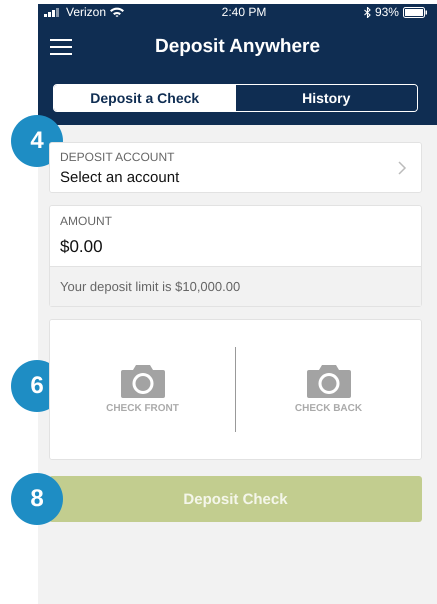 This screenshot has height=604, width=437. What do you see at coordinates (367, 12) in the screenshot?
I see `bluetooth-icon` at bounding box center [367, 12].